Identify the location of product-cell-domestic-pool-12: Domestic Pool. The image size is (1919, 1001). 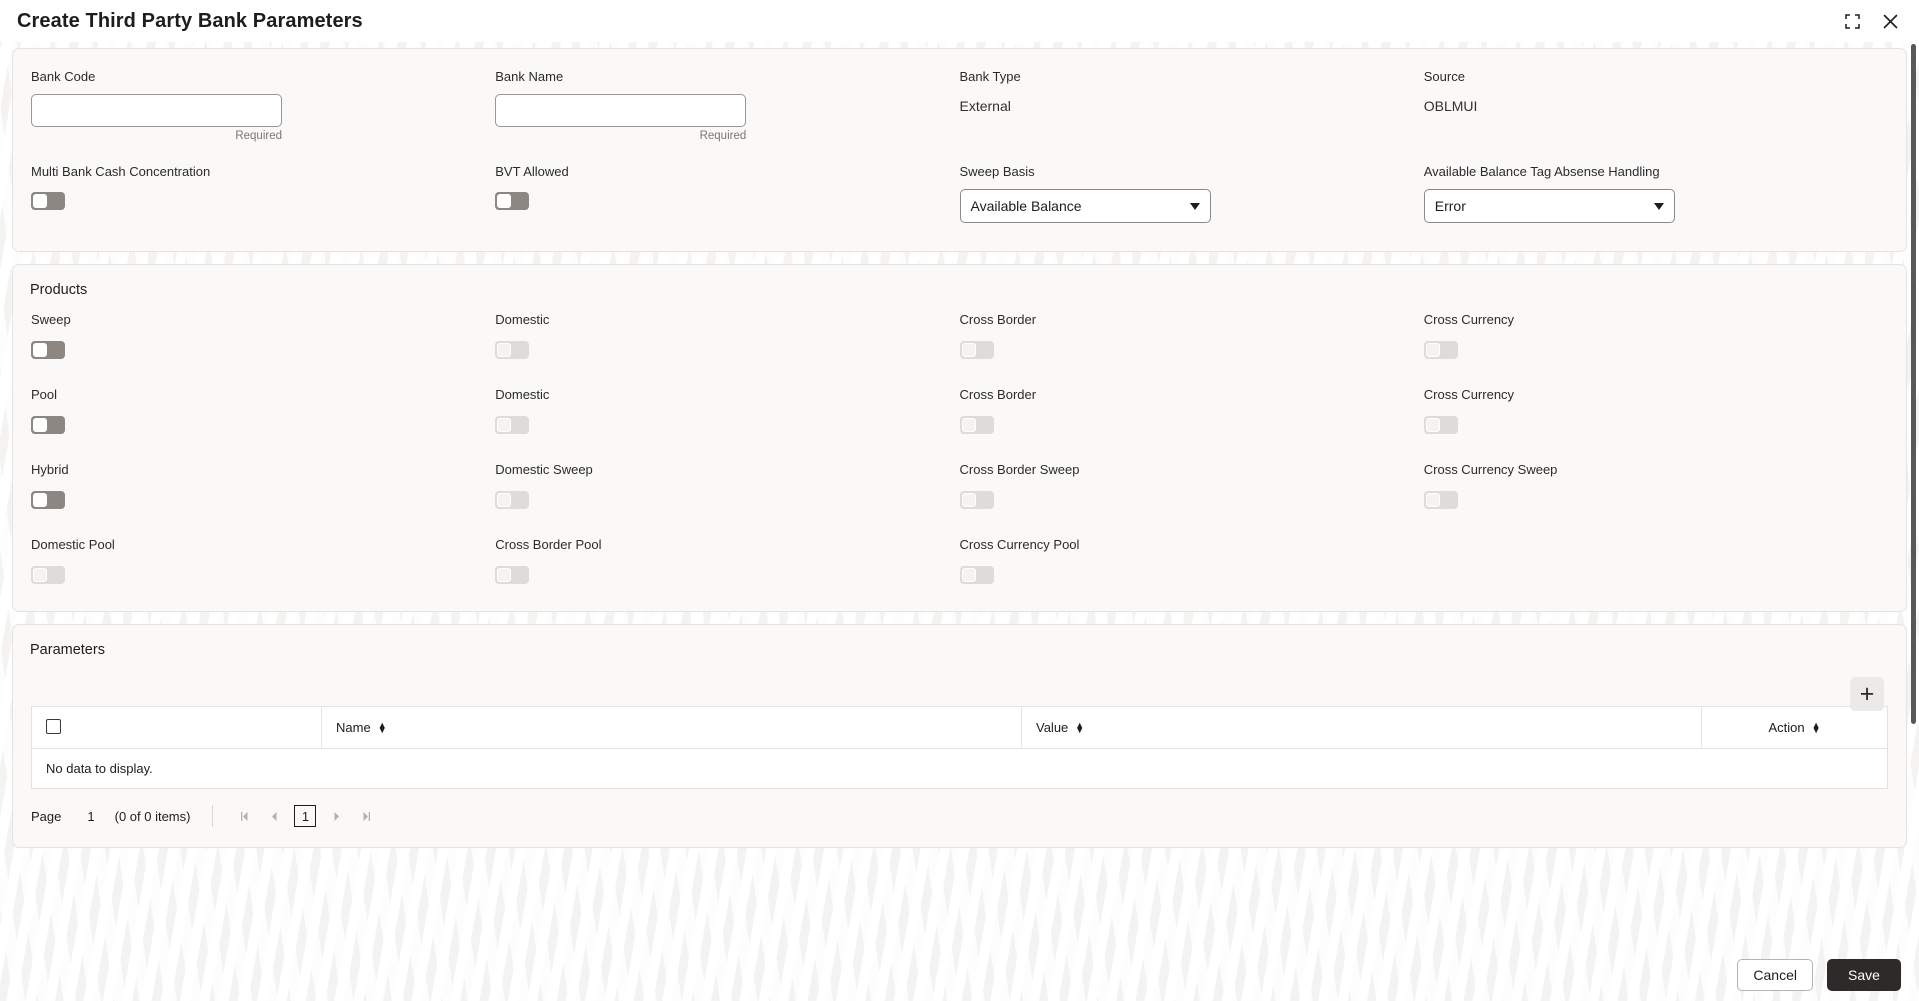
(263, 563).